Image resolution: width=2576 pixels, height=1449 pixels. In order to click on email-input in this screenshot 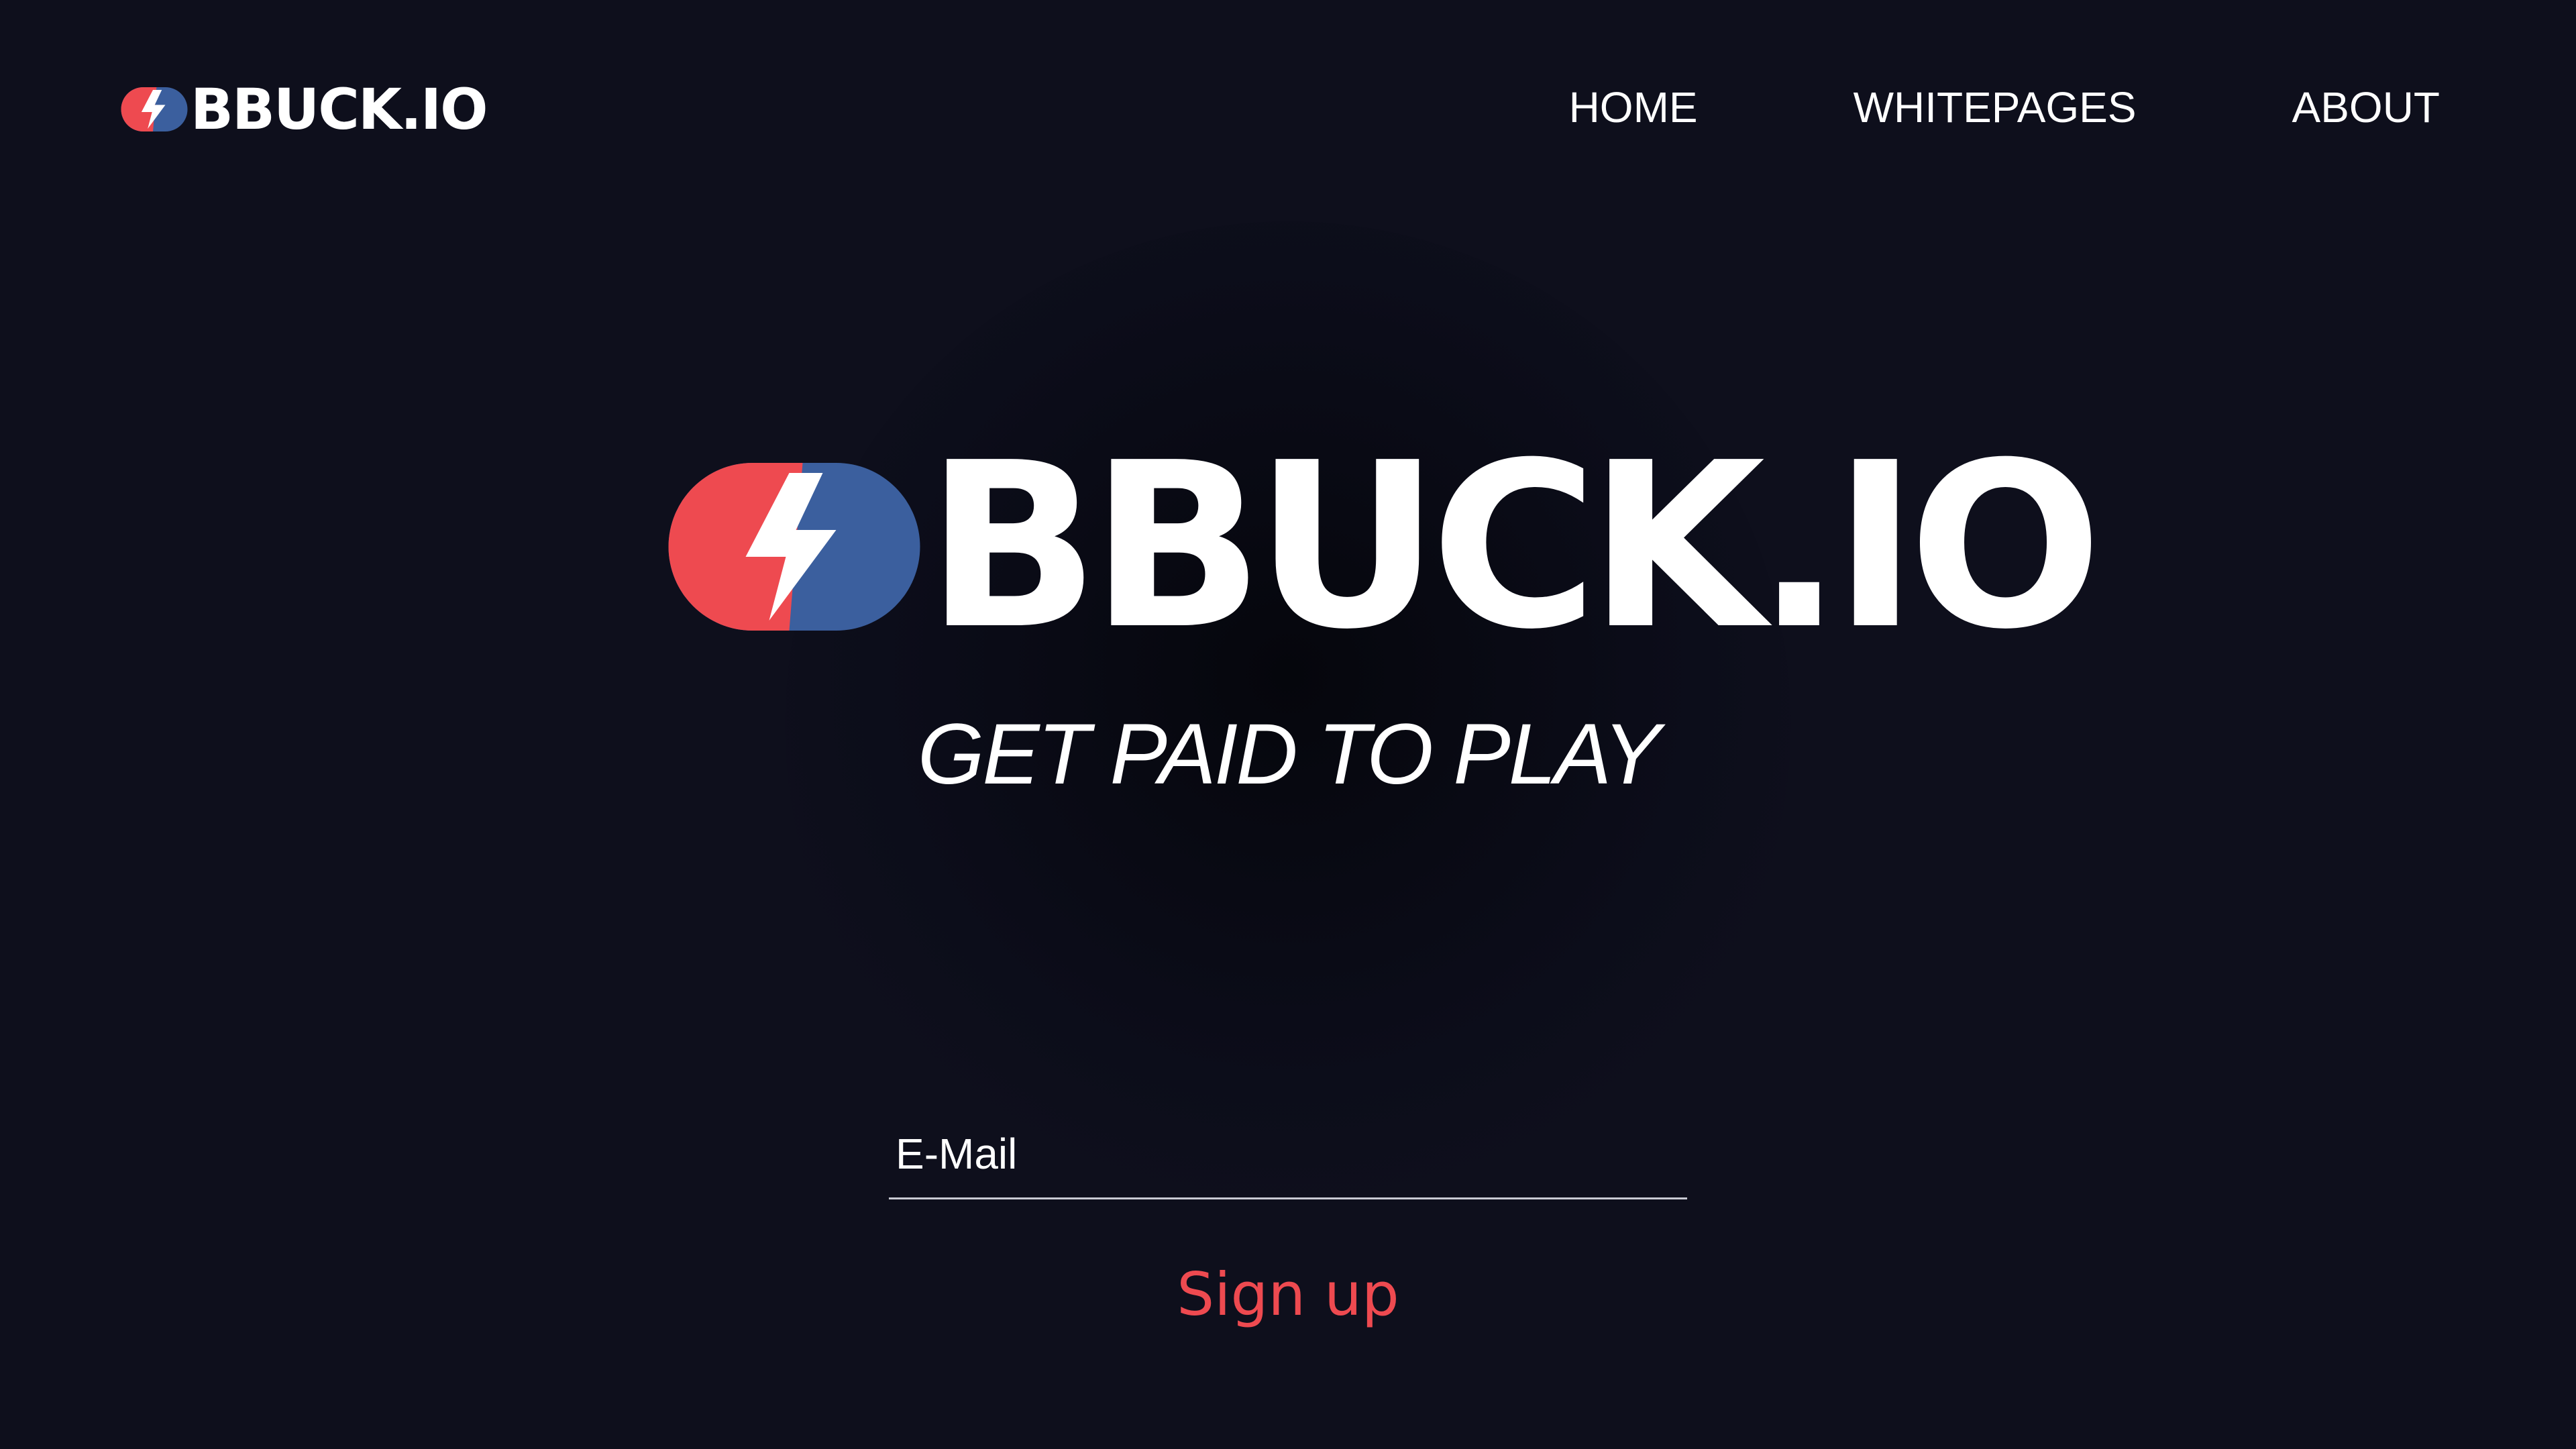, I will do `click(1288, 1154)`.